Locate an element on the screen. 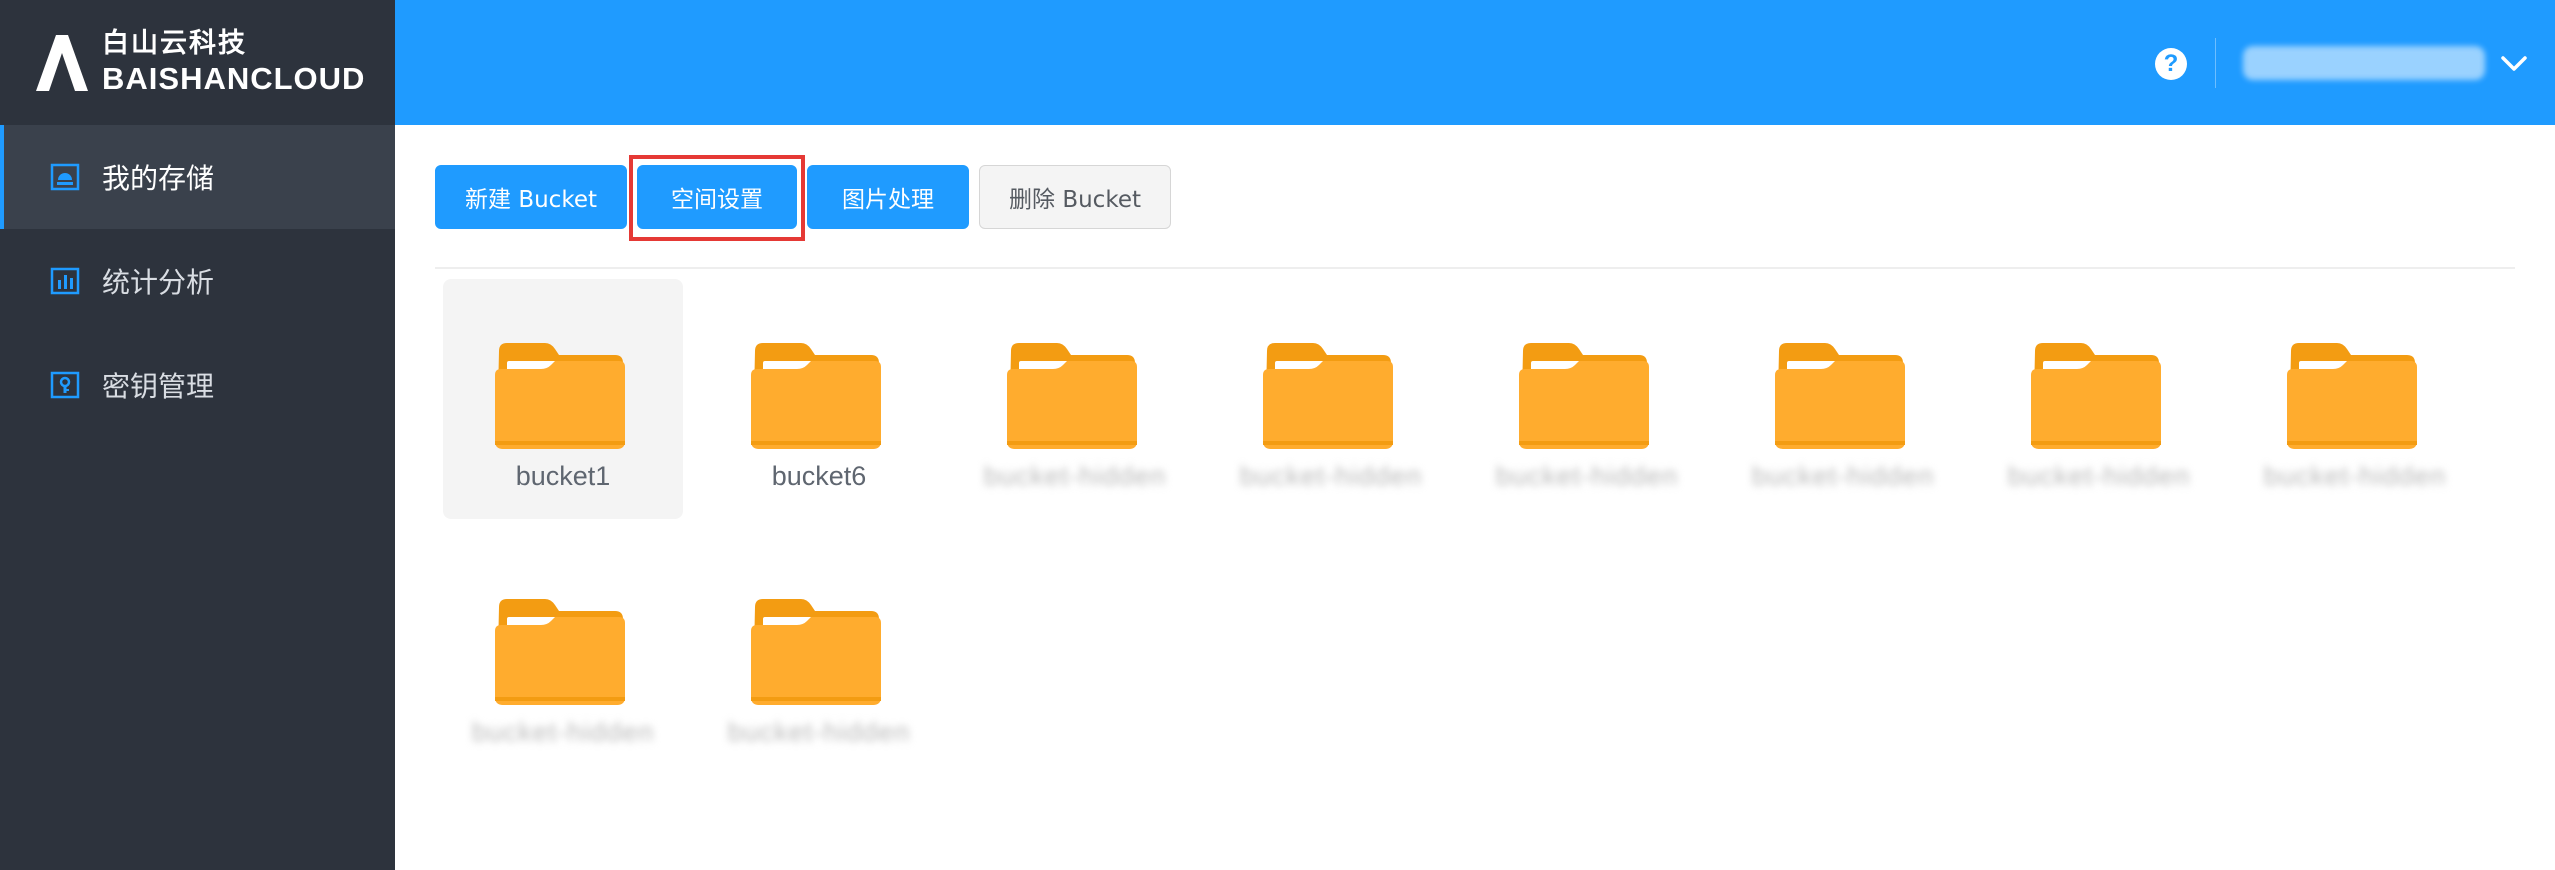  bucket-name: bucket1 is located at coordinates (563, 476).